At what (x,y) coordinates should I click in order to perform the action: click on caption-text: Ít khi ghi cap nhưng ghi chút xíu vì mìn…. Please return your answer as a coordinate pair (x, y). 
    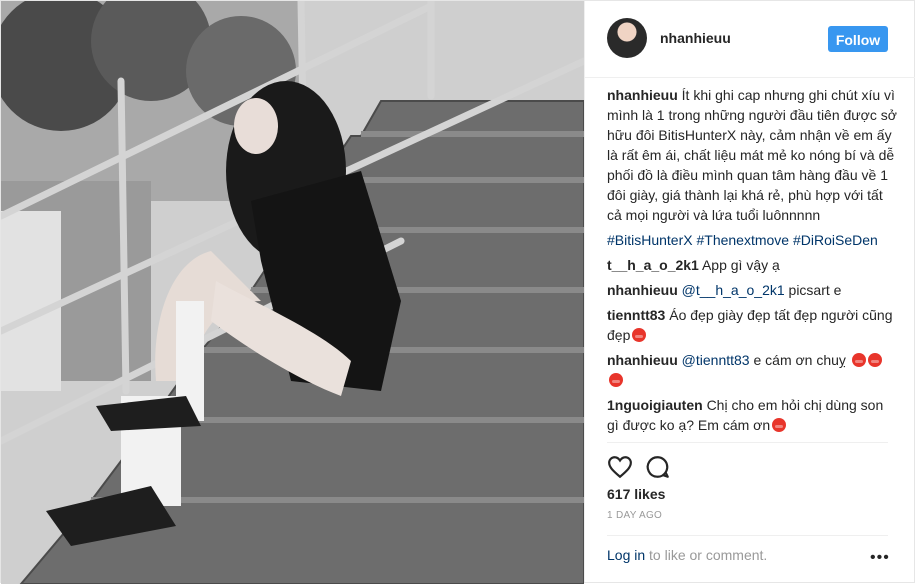
    Looking at the image, I should click on (752, 155).